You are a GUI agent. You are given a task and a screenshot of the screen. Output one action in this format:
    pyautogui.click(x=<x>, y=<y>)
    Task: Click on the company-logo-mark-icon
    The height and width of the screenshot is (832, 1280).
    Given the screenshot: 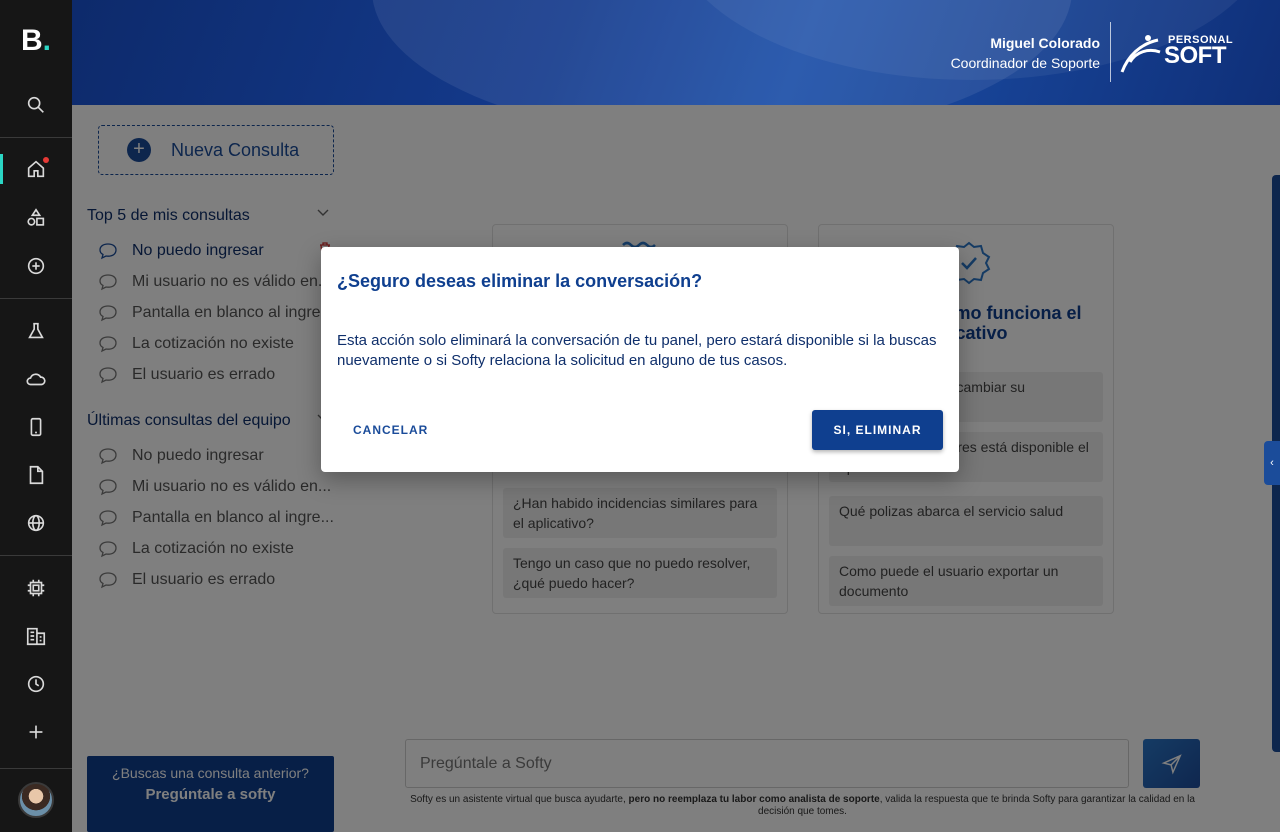 What is the action you would take?
    pyautogui.click(x=1140, y=54)
    